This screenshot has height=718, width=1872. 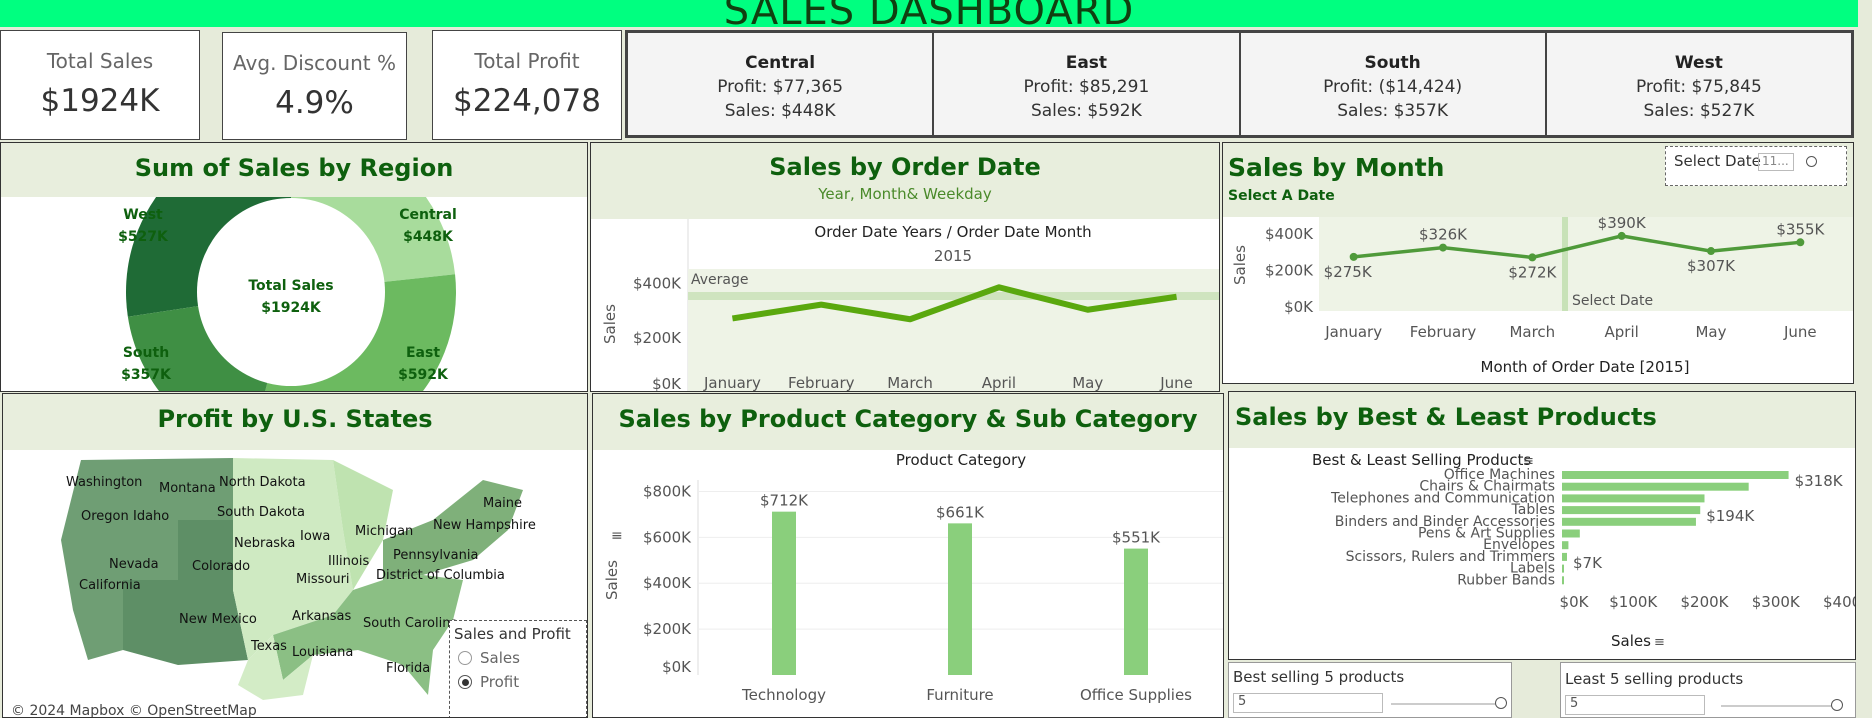 I want to click on x-tick-label: Furniture, so click(x=959, y=695).